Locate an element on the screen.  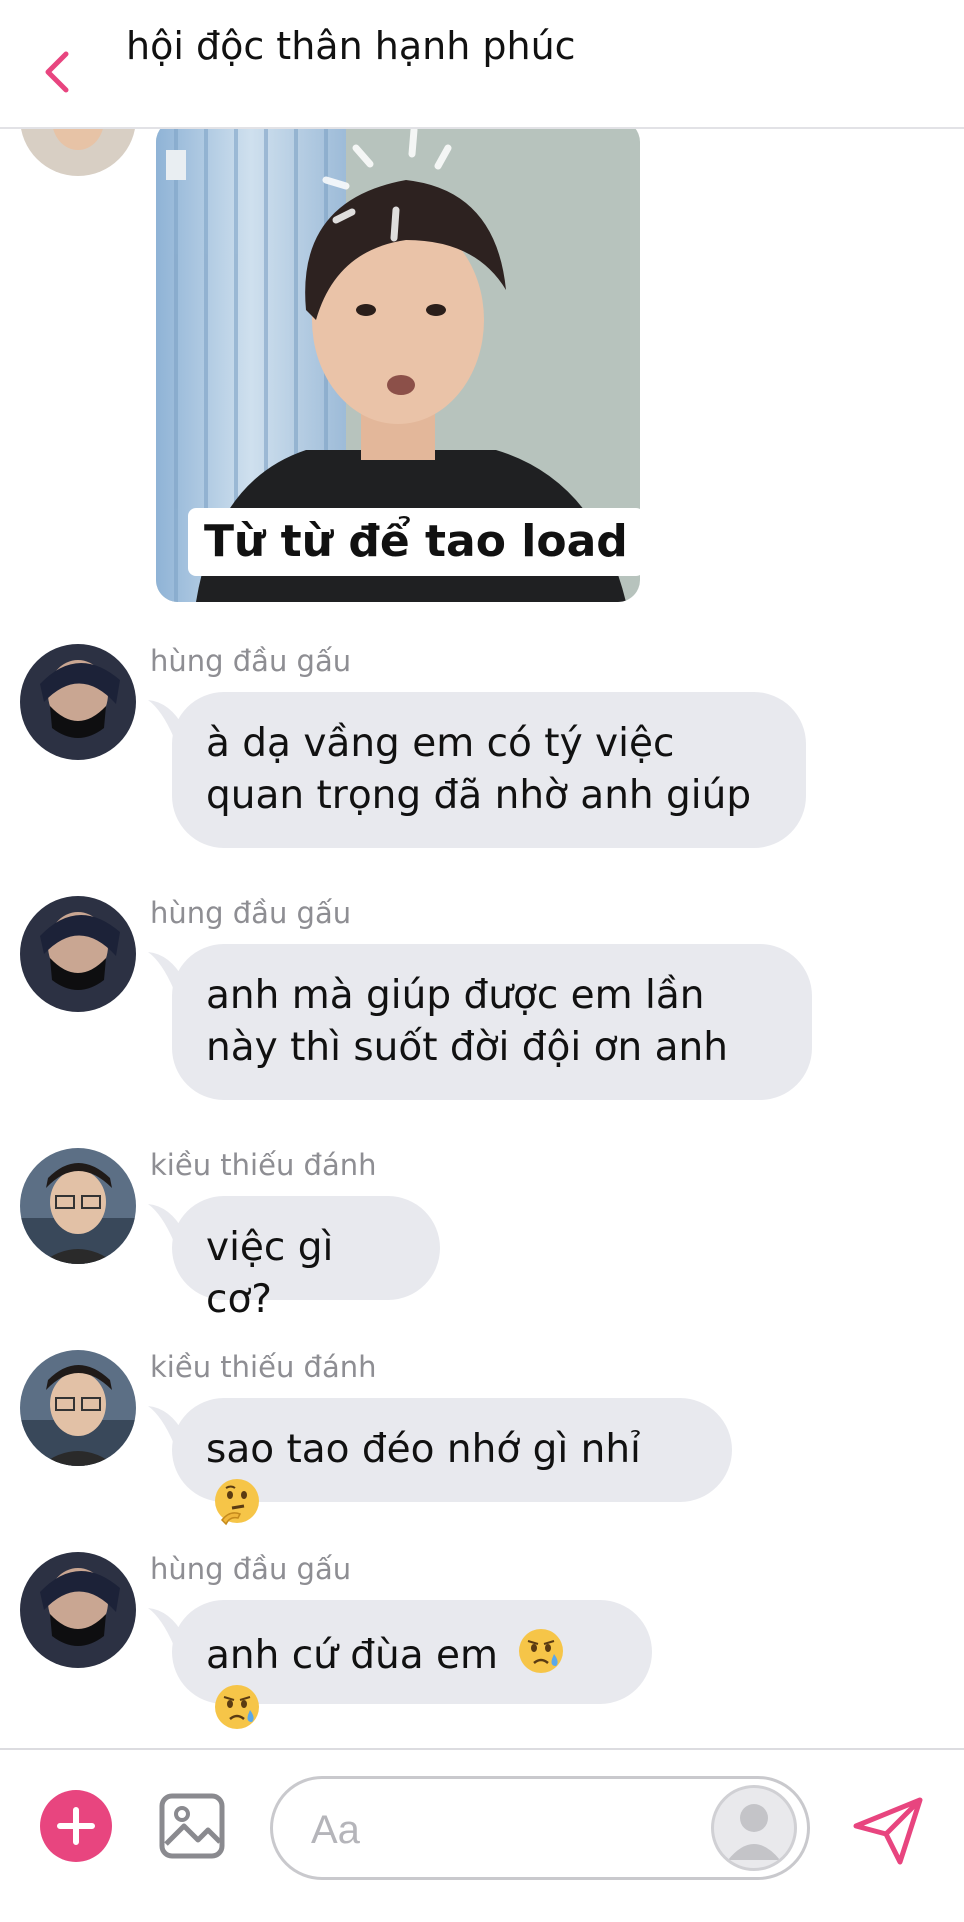
message-text: việc gì cơ? is located at coordinates (270, 1273).